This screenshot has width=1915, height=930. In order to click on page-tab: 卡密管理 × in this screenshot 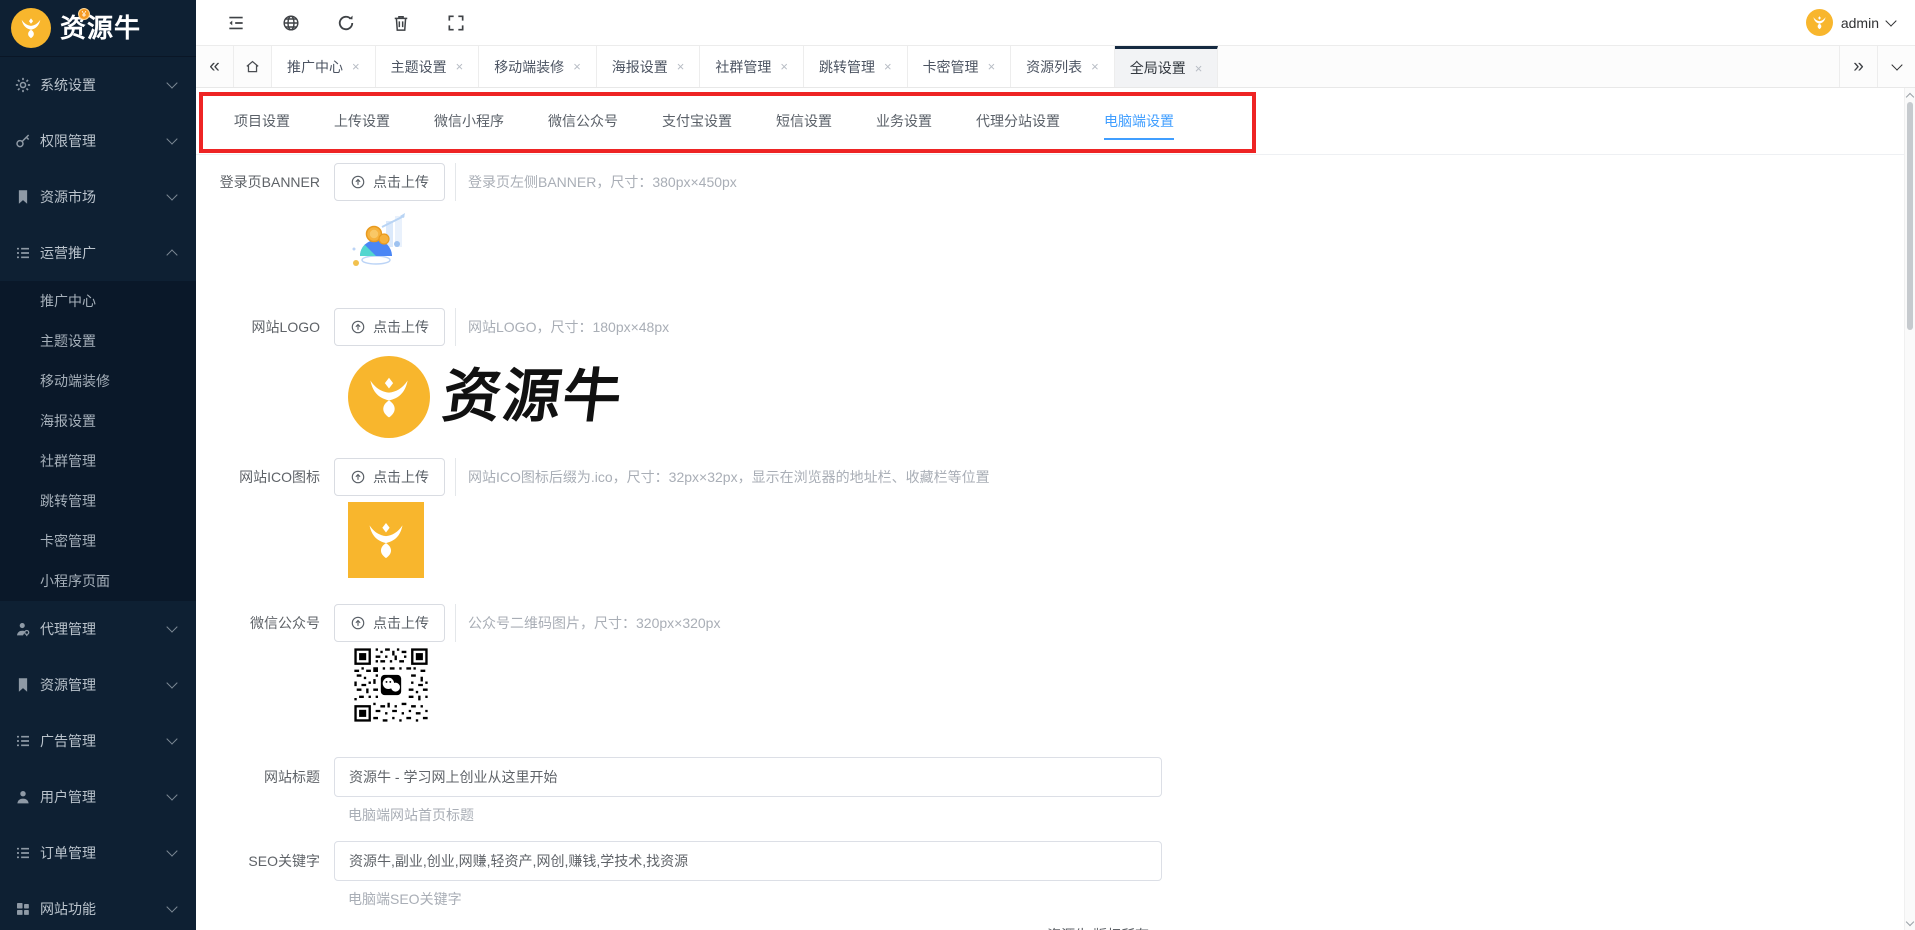, I will do `click(959, 66)`.